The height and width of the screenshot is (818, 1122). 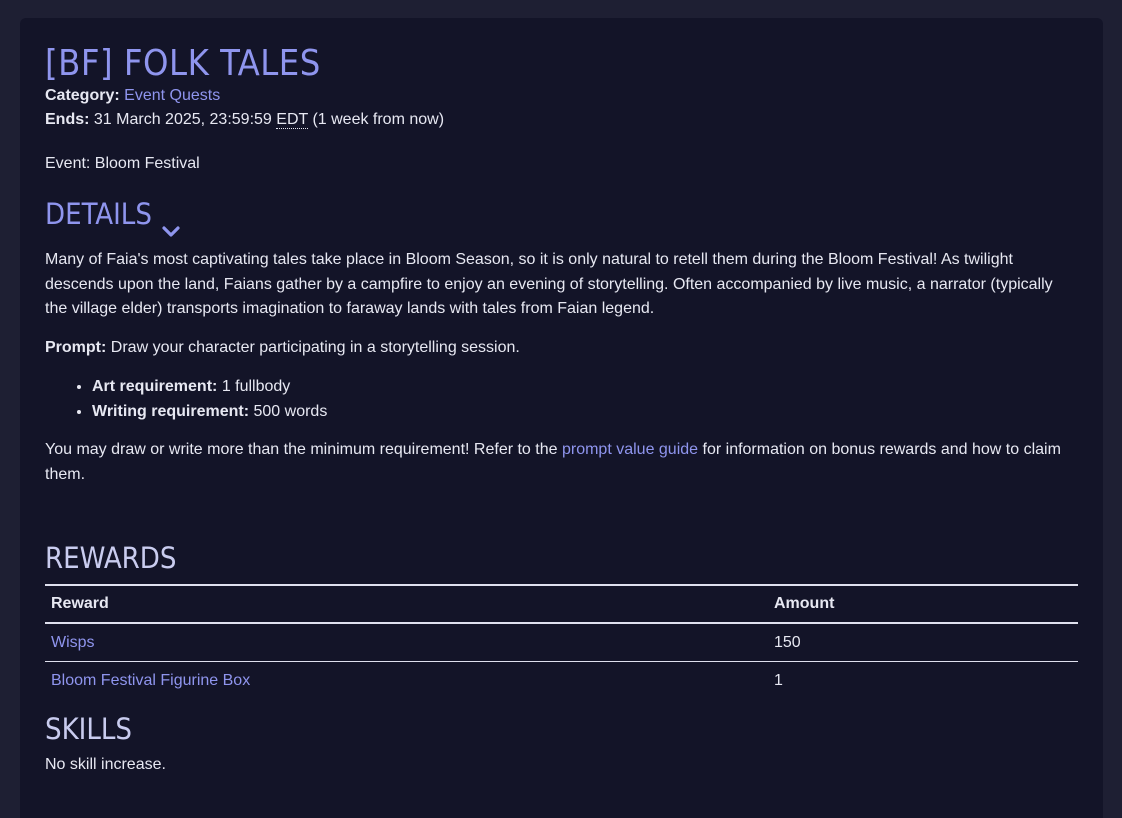 What do you see at coordinates (73, 642) in the screenshot?
I see `reward-link: Wisps` at bounding box center [73, 642].